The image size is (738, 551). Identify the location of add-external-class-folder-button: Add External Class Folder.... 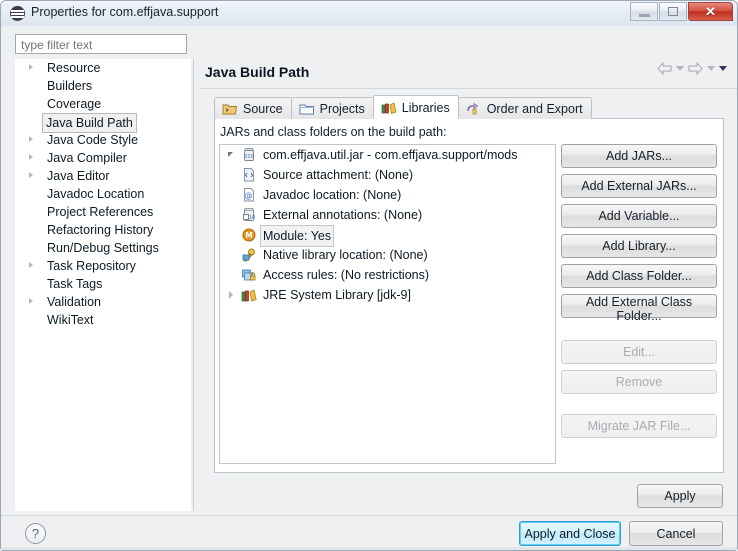
(639, 308).